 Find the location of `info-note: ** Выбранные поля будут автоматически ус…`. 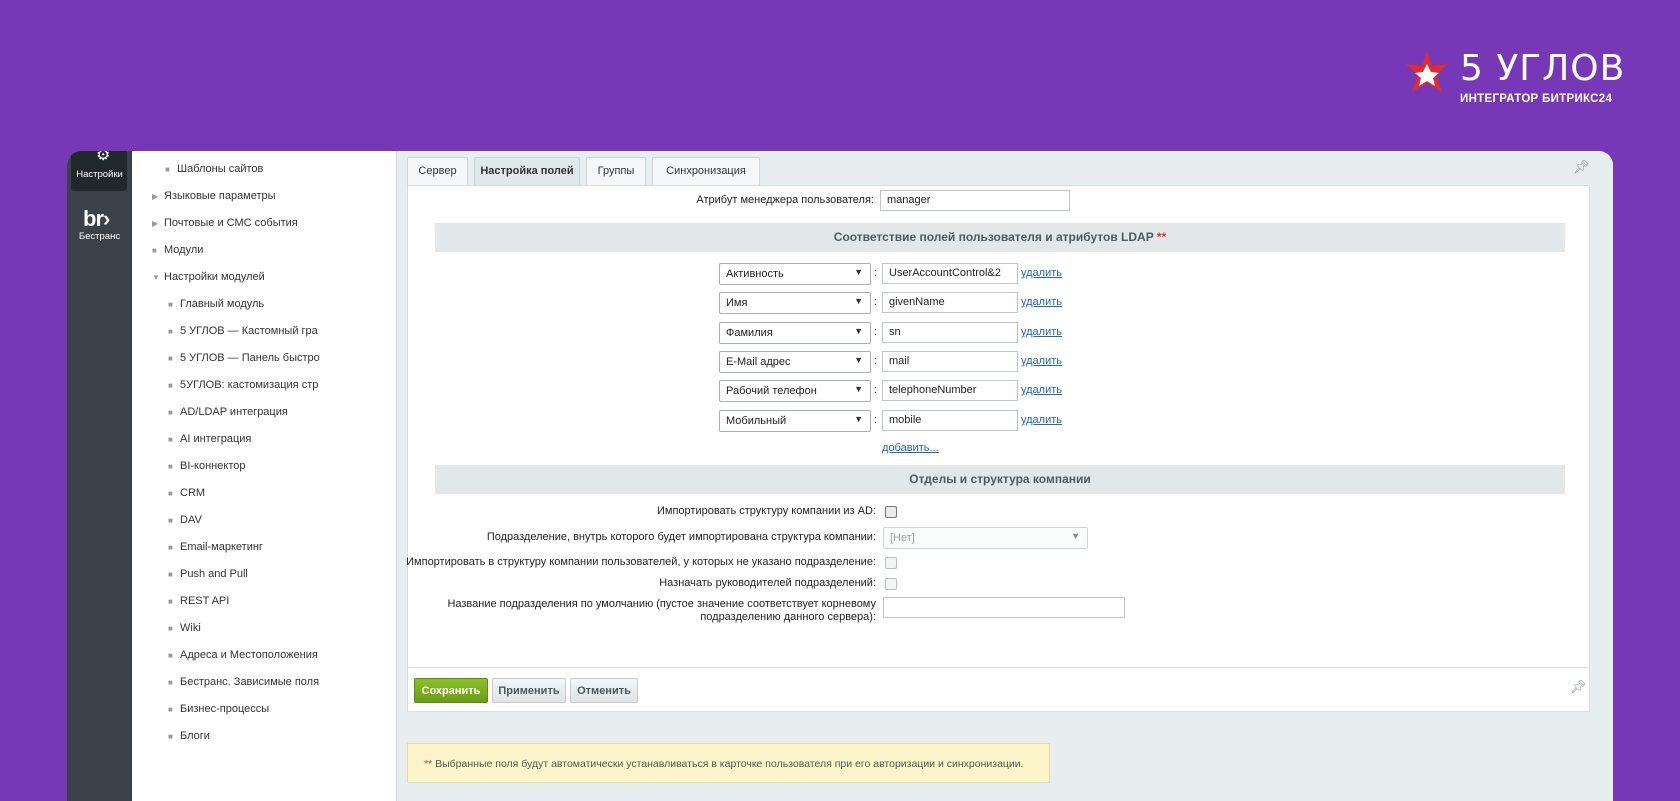

info-note: ** Выбранные поля будут автоматически ус… is located at coordinates (728, 763).